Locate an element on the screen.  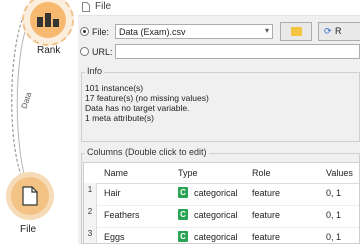
url-input is located at coordinates (237, 51).